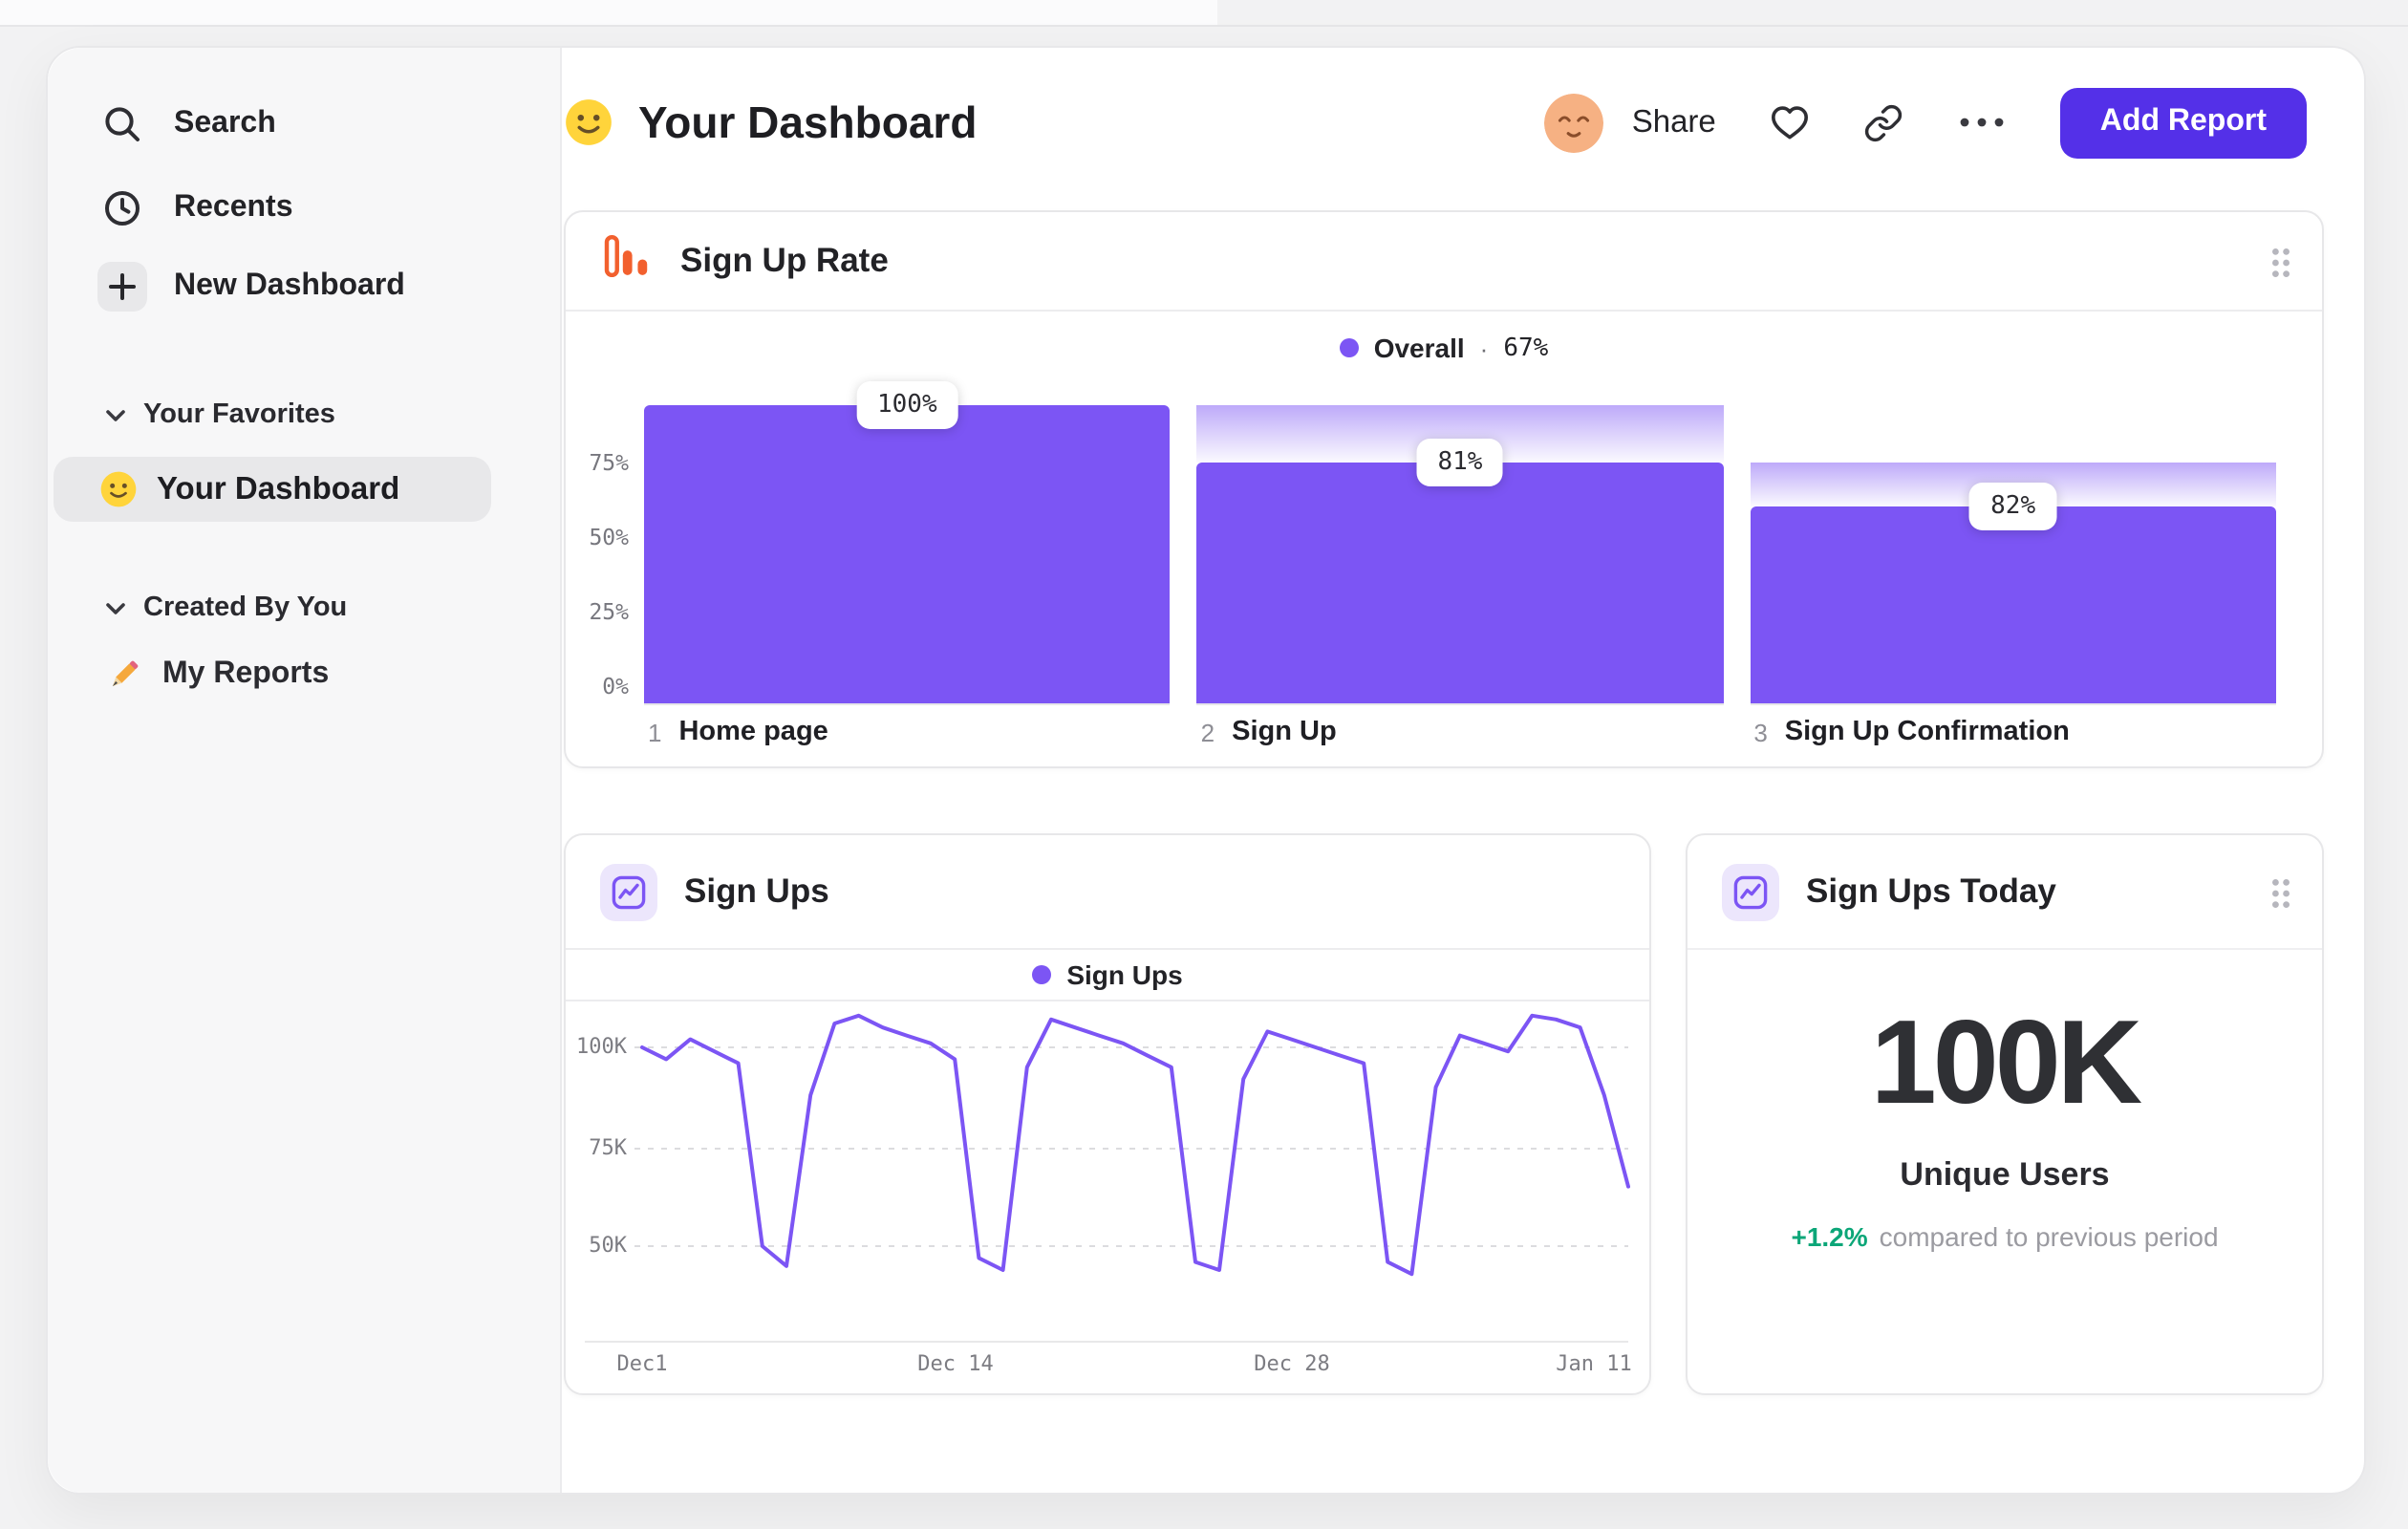 The image size is (2408, 1529). What do you see at coordinates (1931, 891) in the screenshot?
I see `card-title: Sign Ups Today` at bounding box center [1931, 891].